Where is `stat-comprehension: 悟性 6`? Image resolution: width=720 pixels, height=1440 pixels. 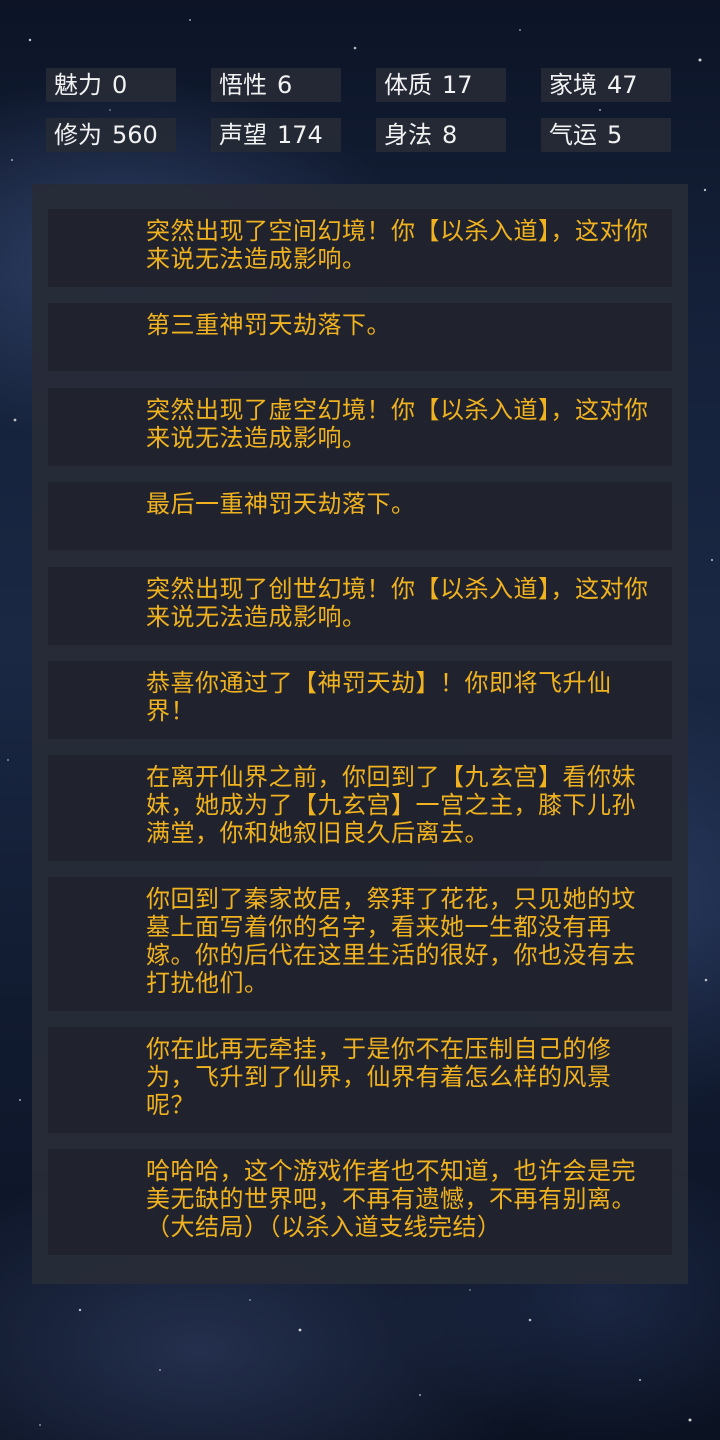 stat-comprehension: 悟性 6 is located at coordinates (276, 85).